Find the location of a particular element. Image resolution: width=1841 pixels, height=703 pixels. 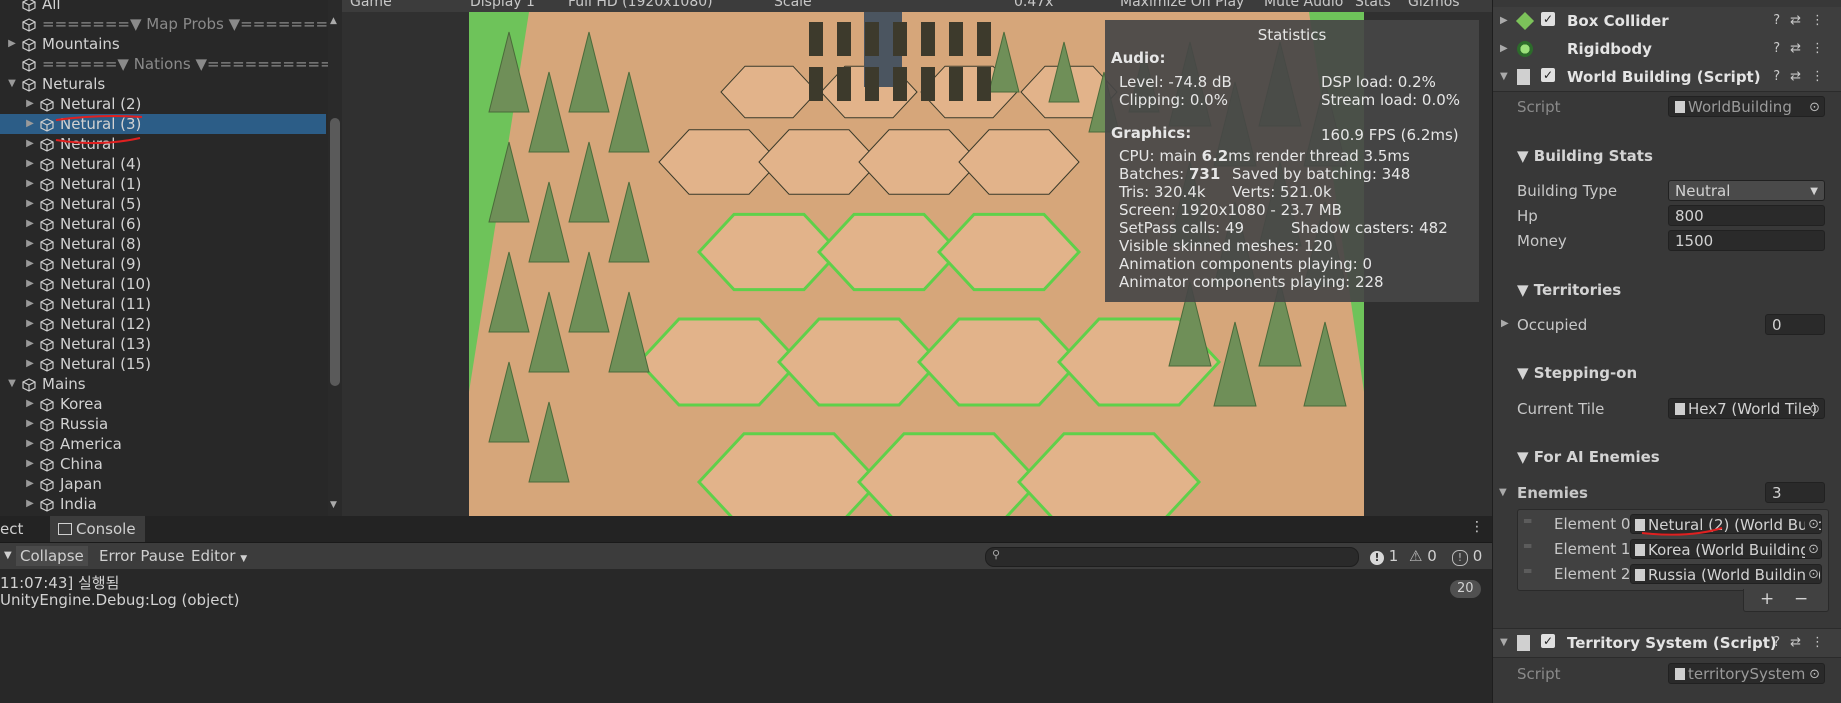

hierarchy-row: ▶ India is located at coordinates (163, 504).